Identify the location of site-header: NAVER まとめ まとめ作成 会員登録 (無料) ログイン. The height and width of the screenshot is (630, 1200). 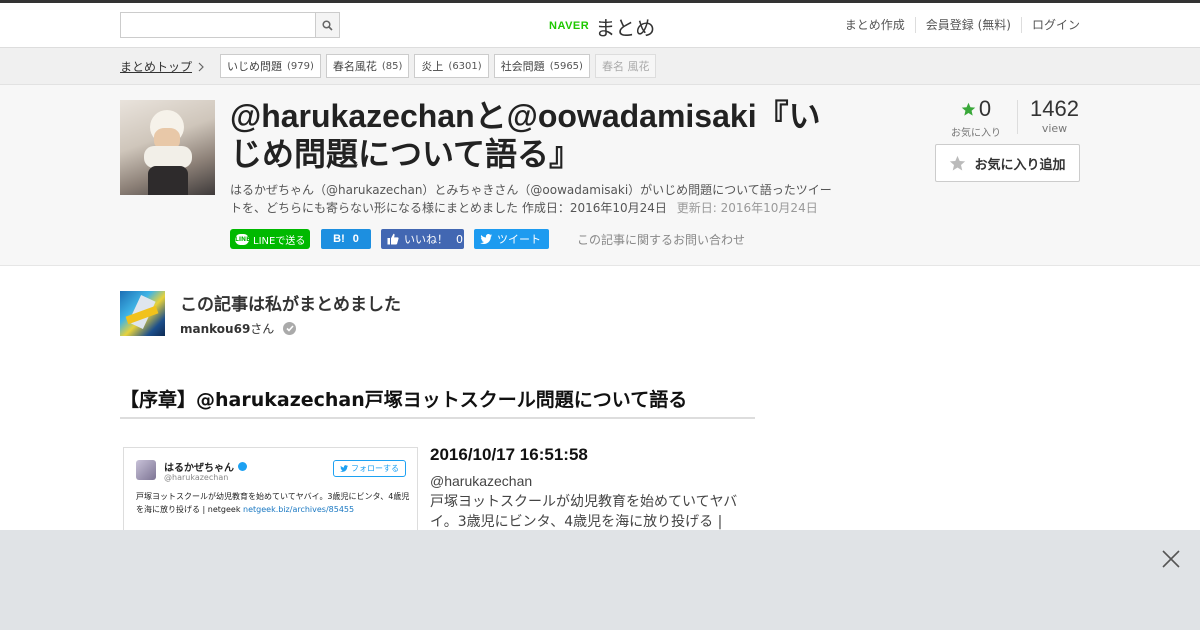
(600, 25).